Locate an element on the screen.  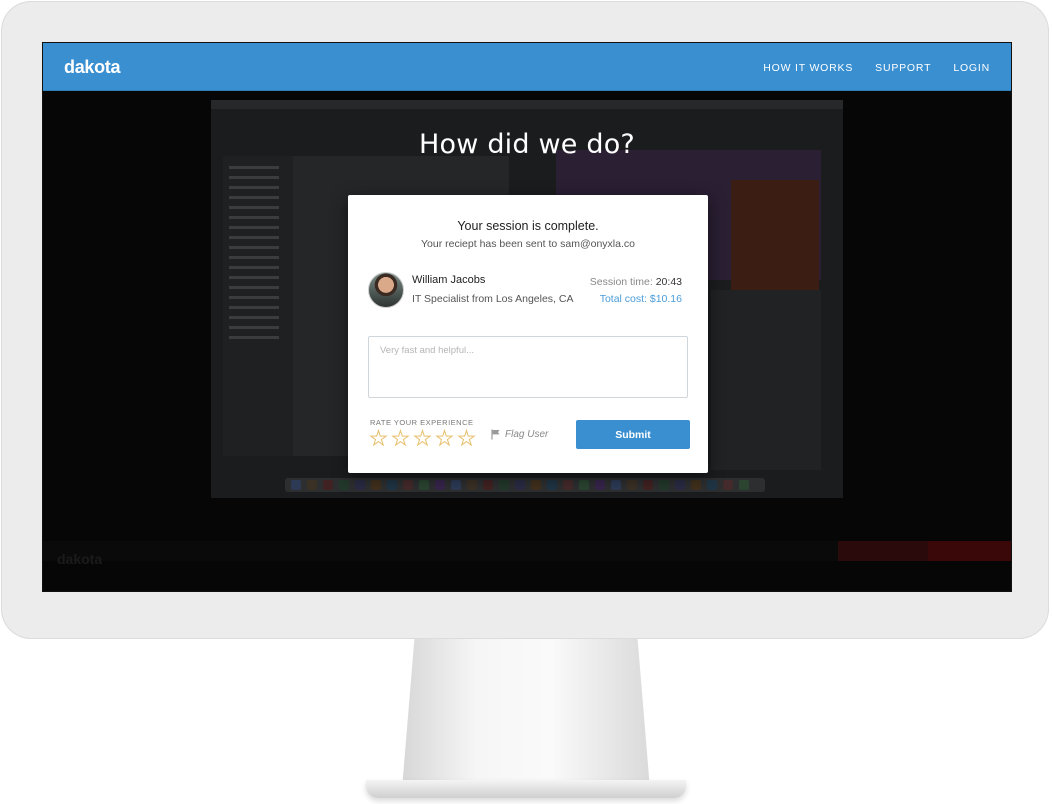
brand-logo: dakota is located at coordinates (92, 67).